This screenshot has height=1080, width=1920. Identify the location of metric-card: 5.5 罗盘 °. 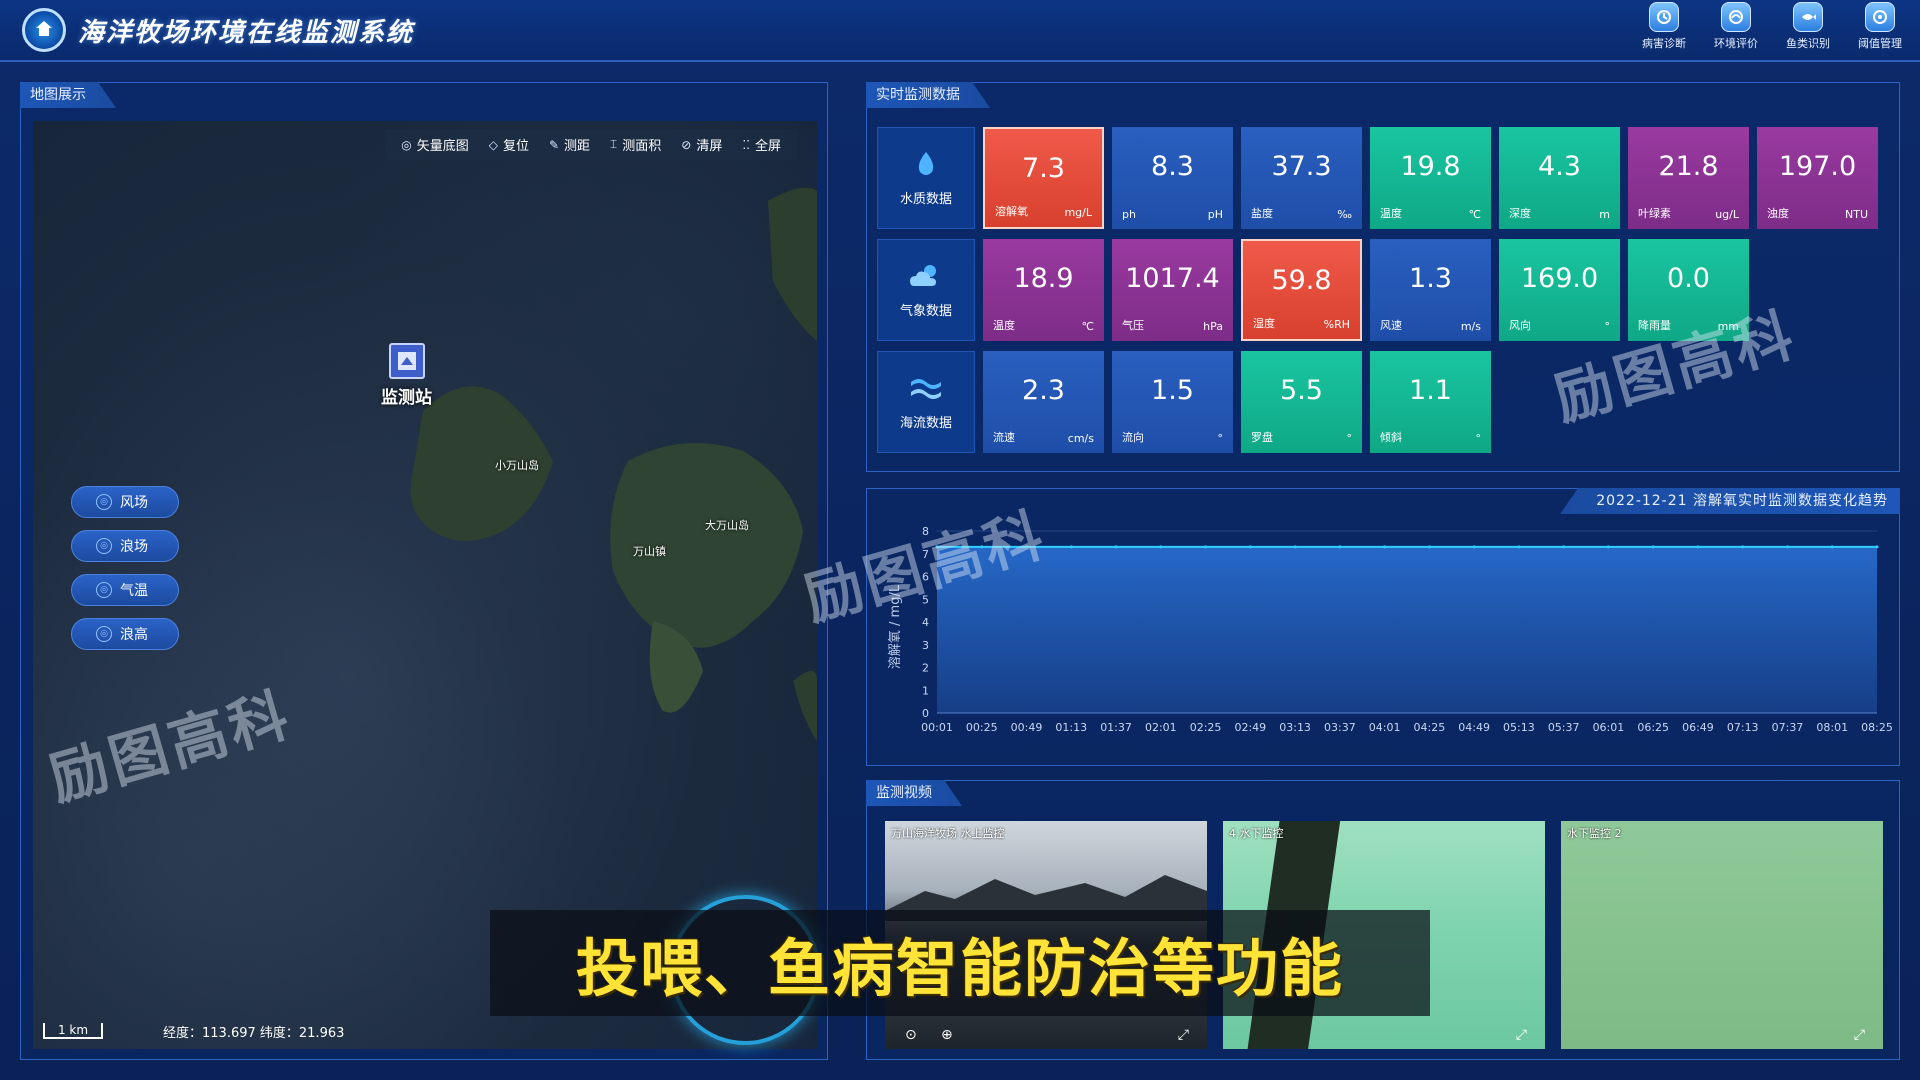
(1301, 402).